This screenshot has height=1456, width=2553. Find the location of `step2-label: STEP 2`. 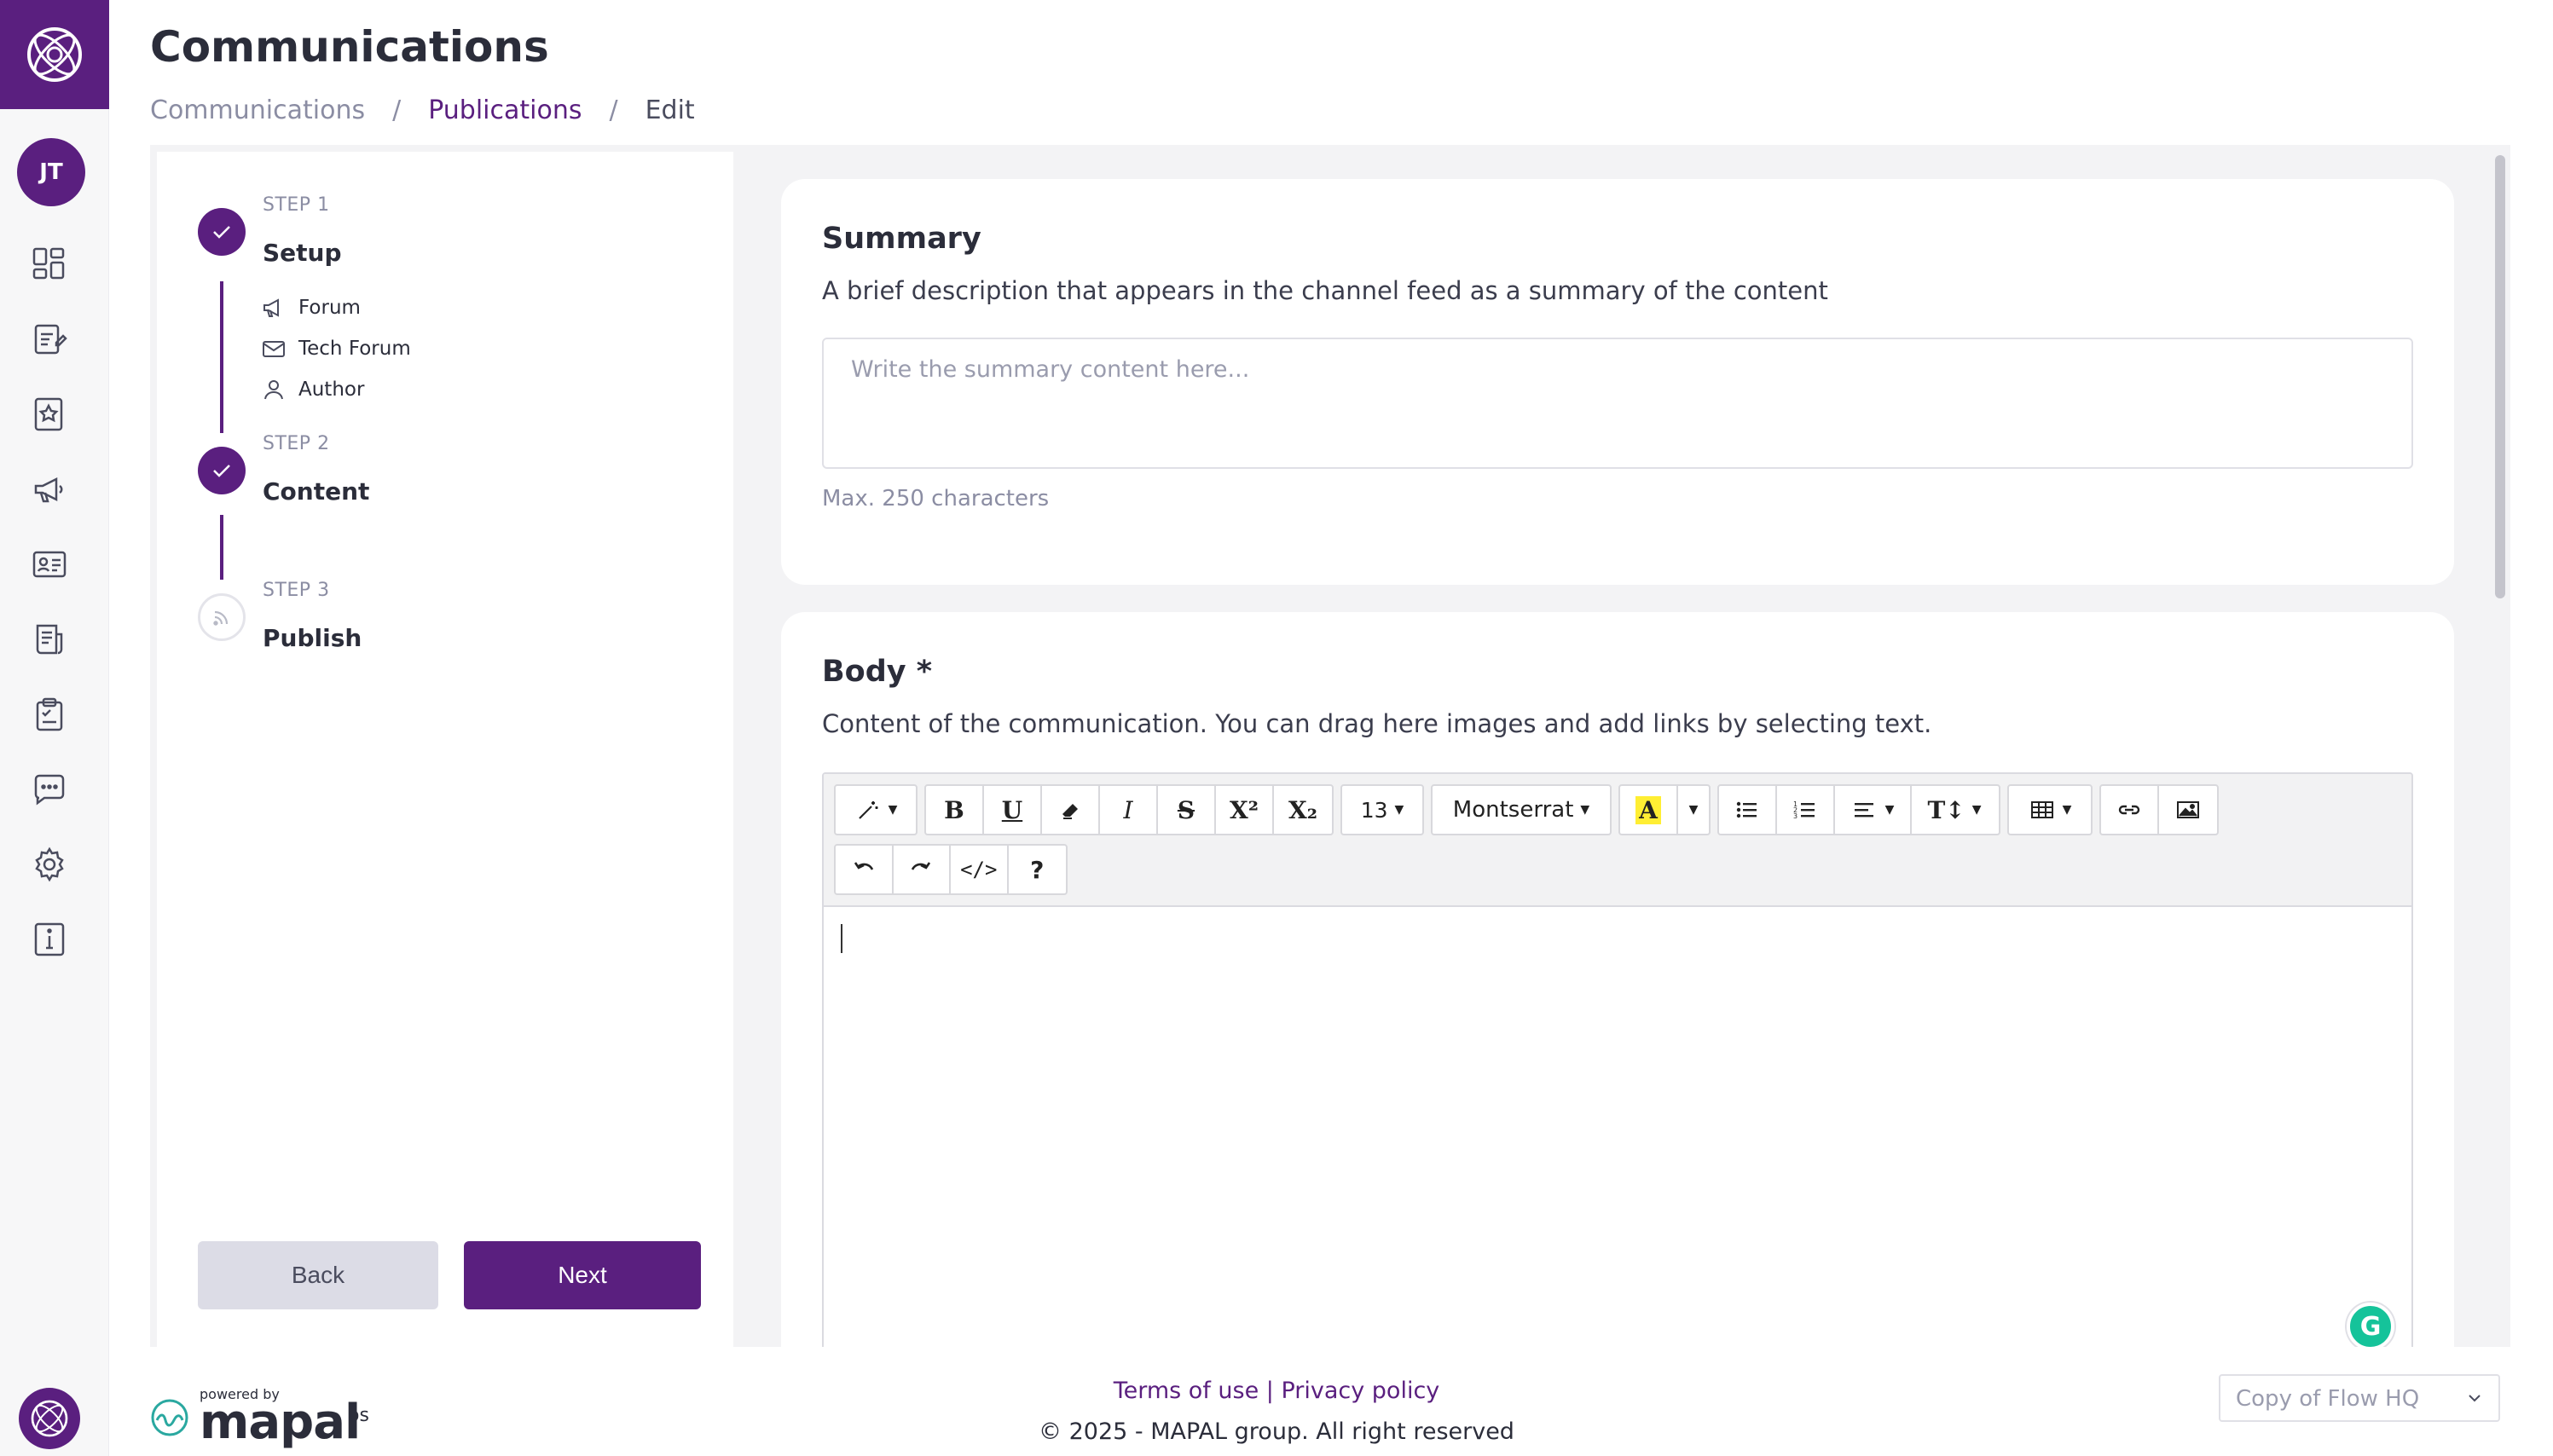

step2-label: STEP 2 is located at coordinates (296, 443).